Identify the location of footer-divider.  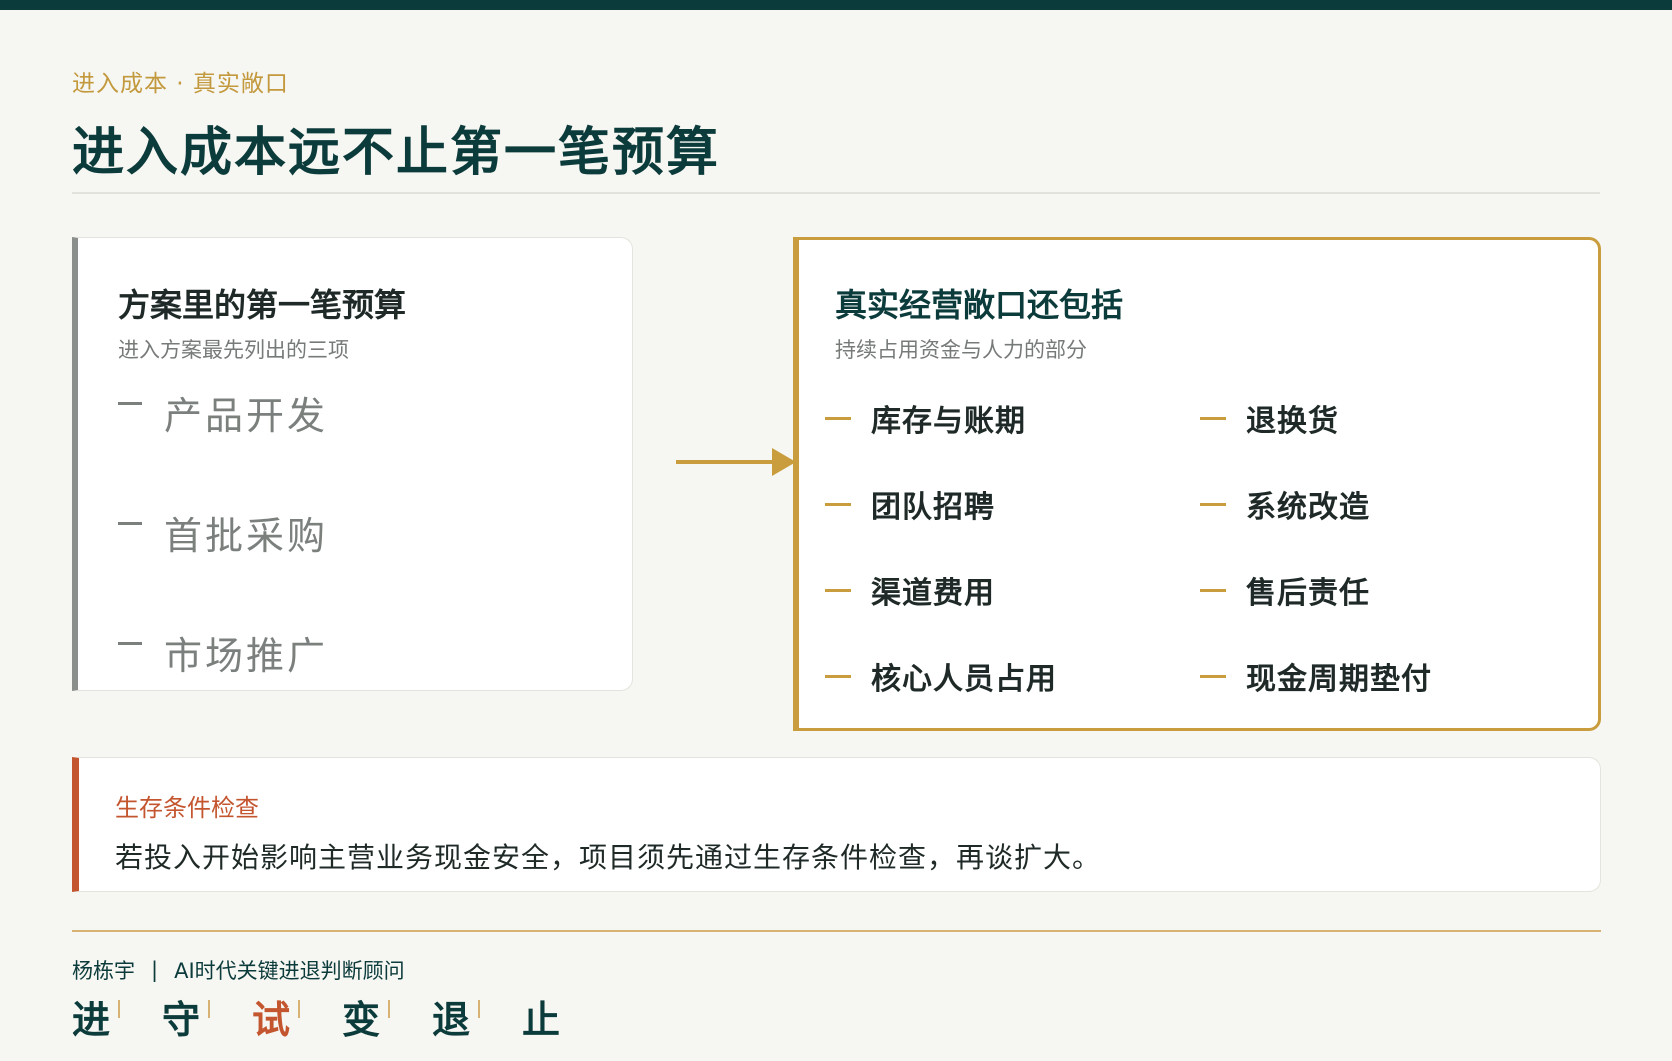
(836, 931).